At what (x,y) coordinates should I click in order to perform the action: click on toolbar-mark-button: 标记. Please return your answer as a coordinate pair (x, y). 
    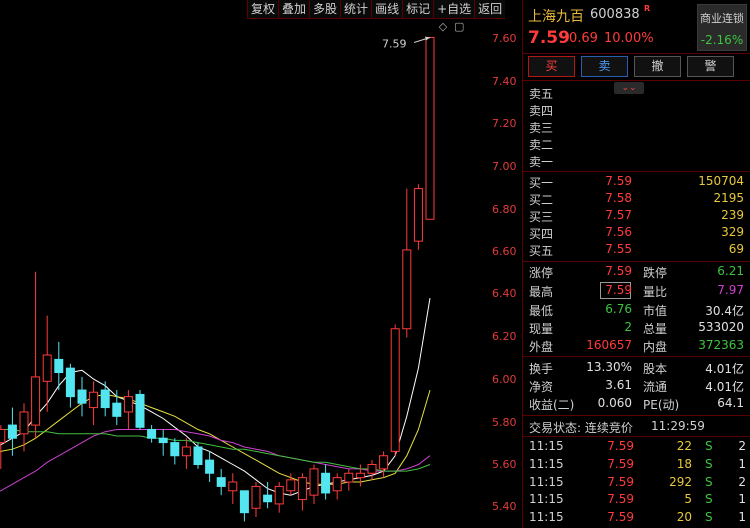
    Looking at the image, I should click on (417, 9).